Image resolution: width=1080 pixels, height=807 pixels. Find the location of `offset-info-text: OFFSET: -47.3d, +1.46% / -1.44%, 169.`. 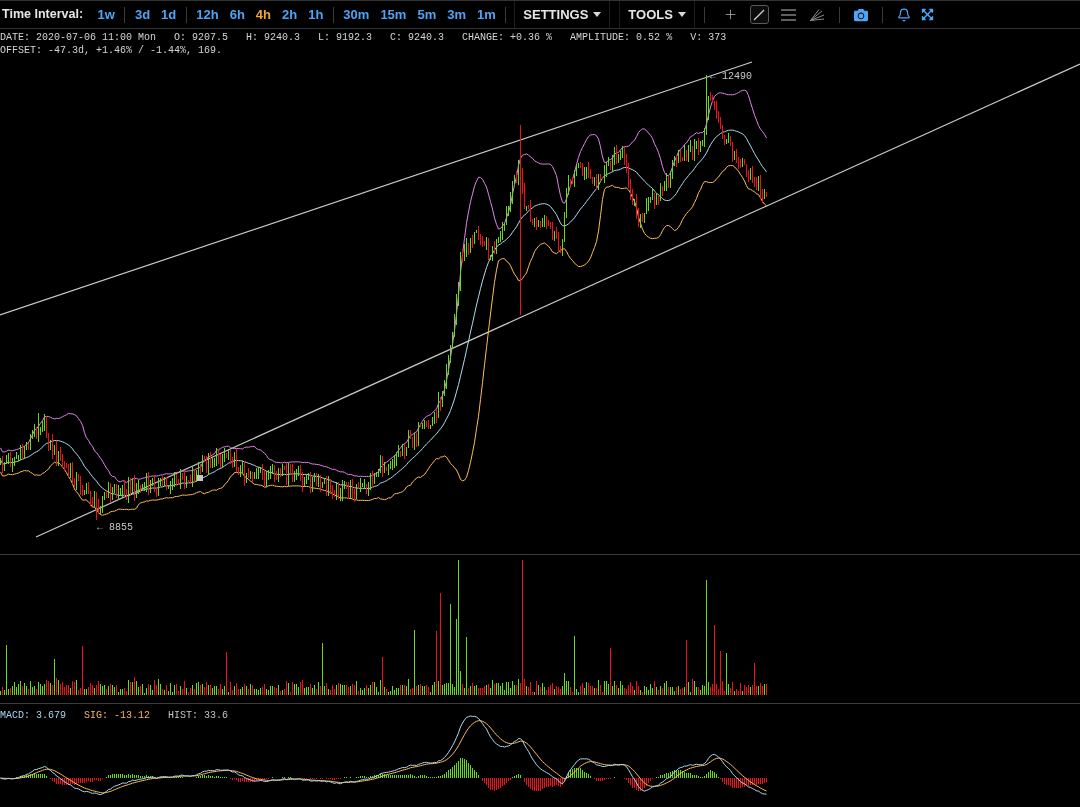

offset-info-text: OFFSET: -47.3d, +1.46% / -1.44%, 169. is located at coordinates (111, 50).